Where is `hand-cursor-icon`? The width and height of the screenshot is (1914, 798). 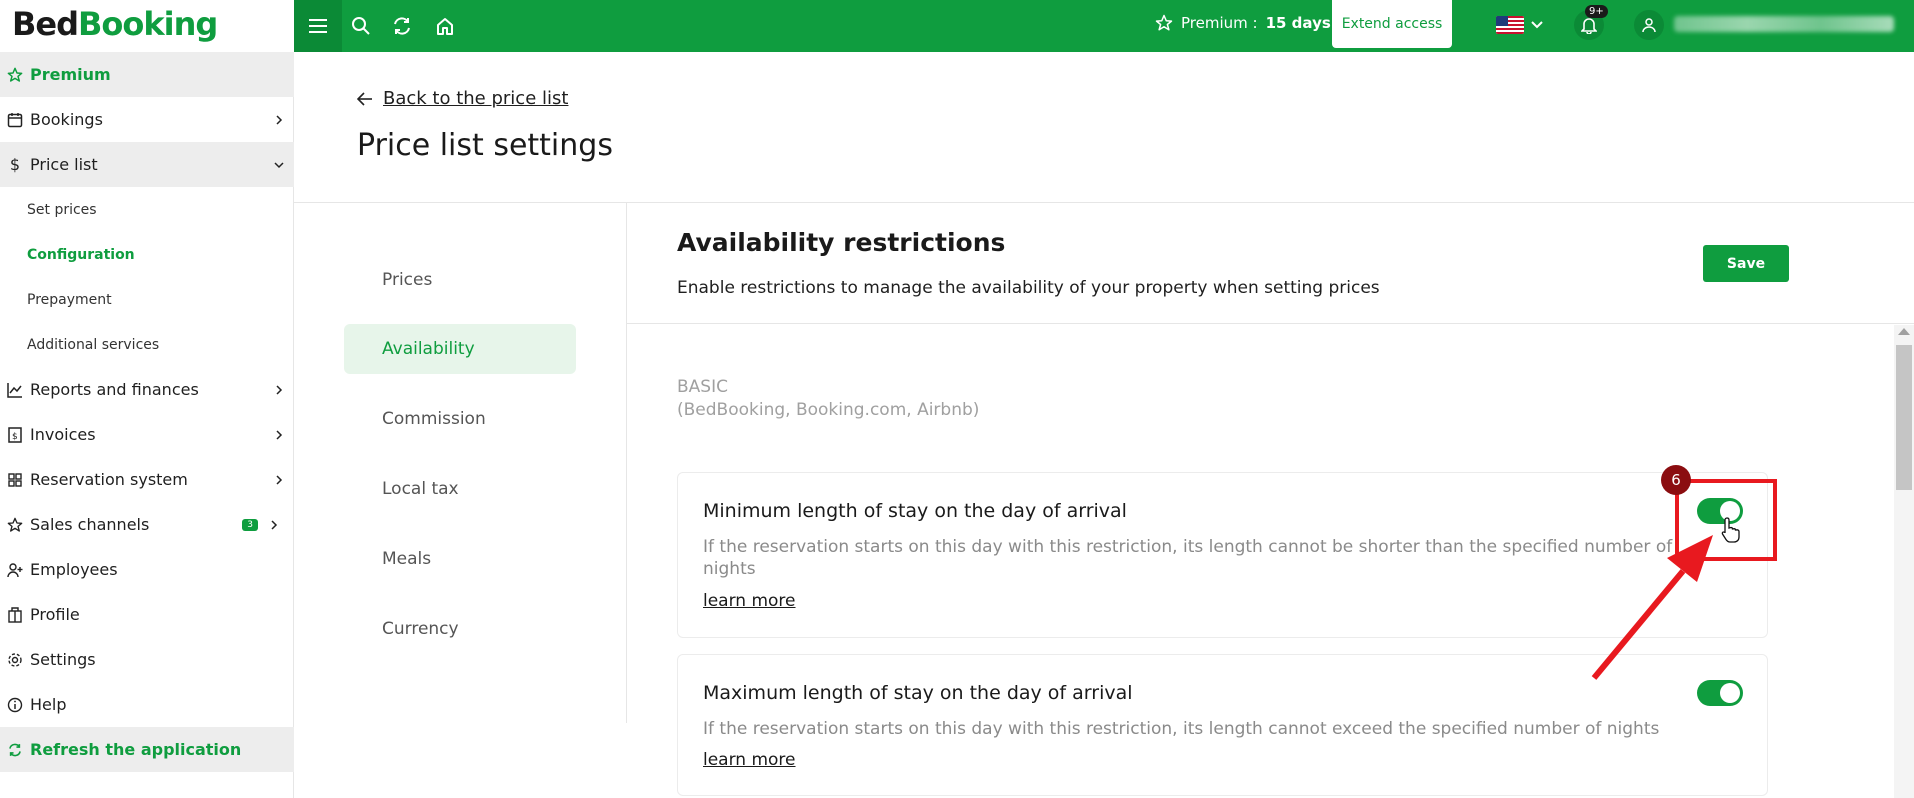 hand-cursor-icon is located at coordinates (1730, 530).